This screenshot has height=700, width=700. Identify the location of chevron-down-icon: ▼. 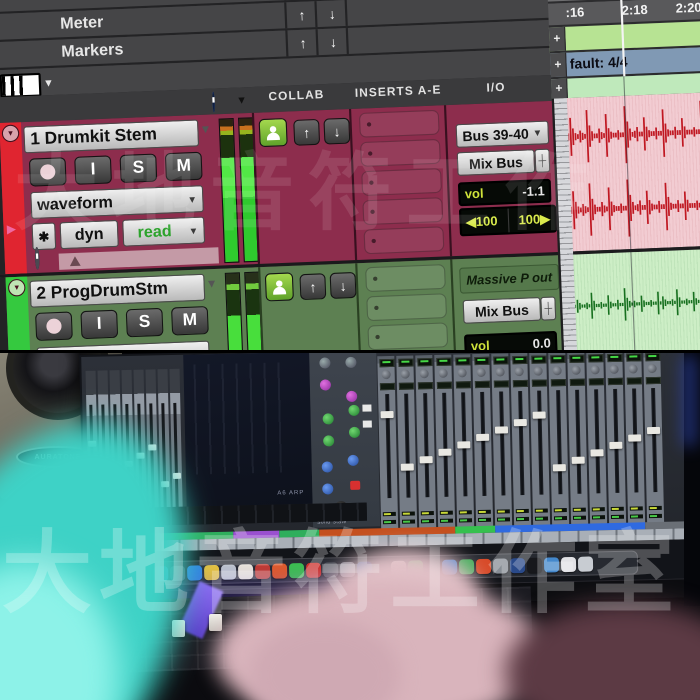
(241, 101).